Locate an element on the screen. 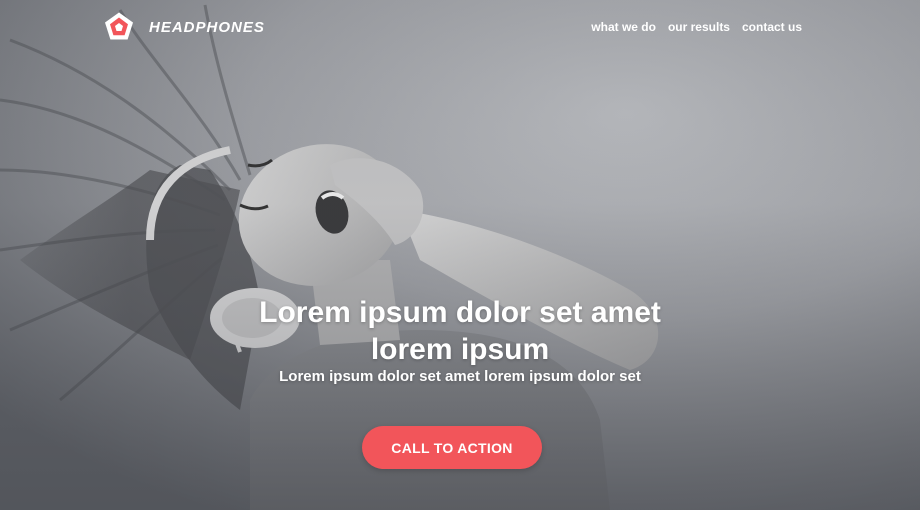 This screenshot has width=920, height=510. hero-headline-line-1: Lorem ipsum dolor set amet is located at coordinates (460, 312).